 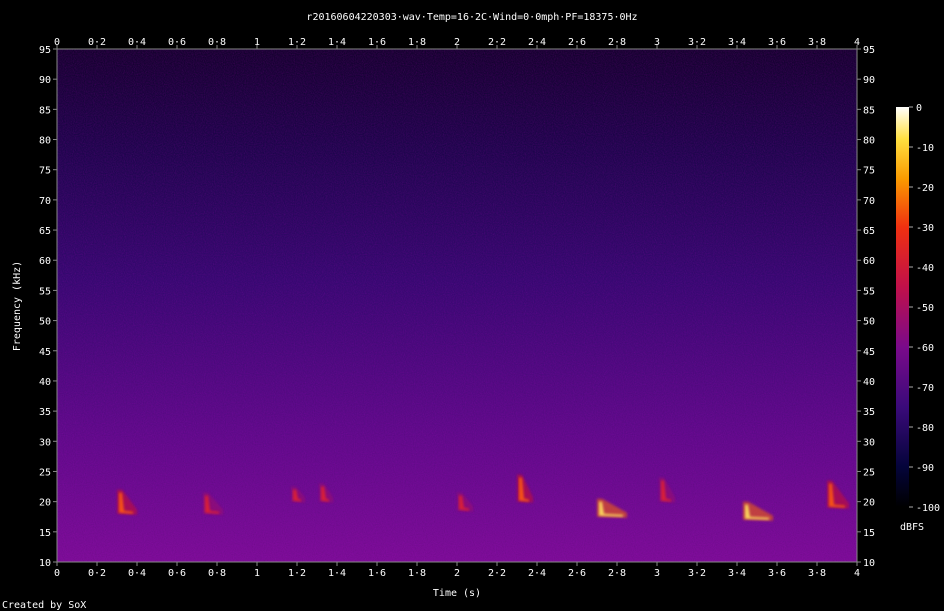 I want to click on x-tick-label-bottom: 3·6, so click(x=777, y=573).